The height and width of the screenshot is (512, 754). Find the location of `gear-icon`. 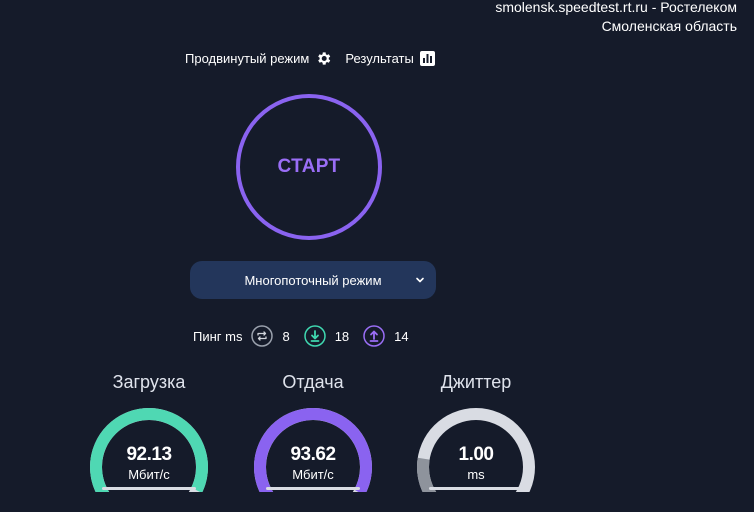

gear-icon is located at coordinates (323, 58).